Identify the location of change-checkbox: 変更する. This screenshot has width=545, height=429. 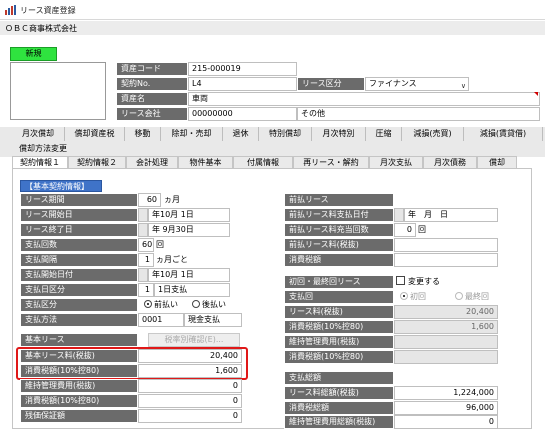
(418, 282).